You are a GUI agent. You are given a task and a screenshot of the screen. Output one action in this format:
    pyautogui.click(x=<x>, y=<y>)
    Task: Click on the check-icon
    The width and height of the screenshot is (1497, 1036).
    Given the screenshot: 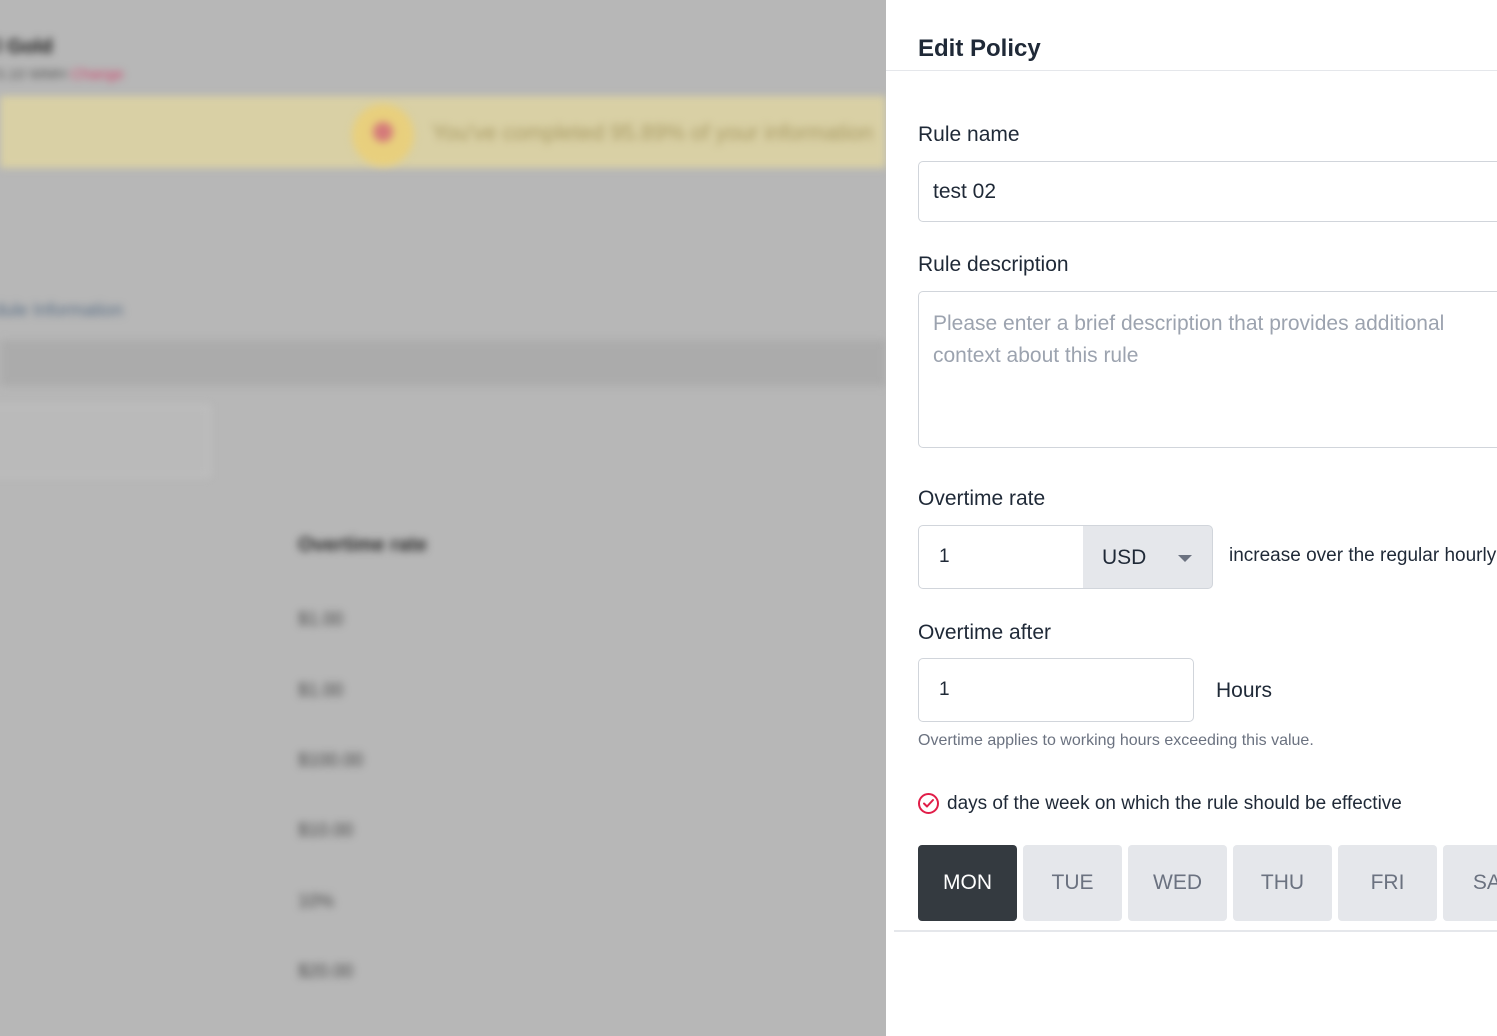 What is the action you would take?
    pyautogui.click(x=928, y=803)
    